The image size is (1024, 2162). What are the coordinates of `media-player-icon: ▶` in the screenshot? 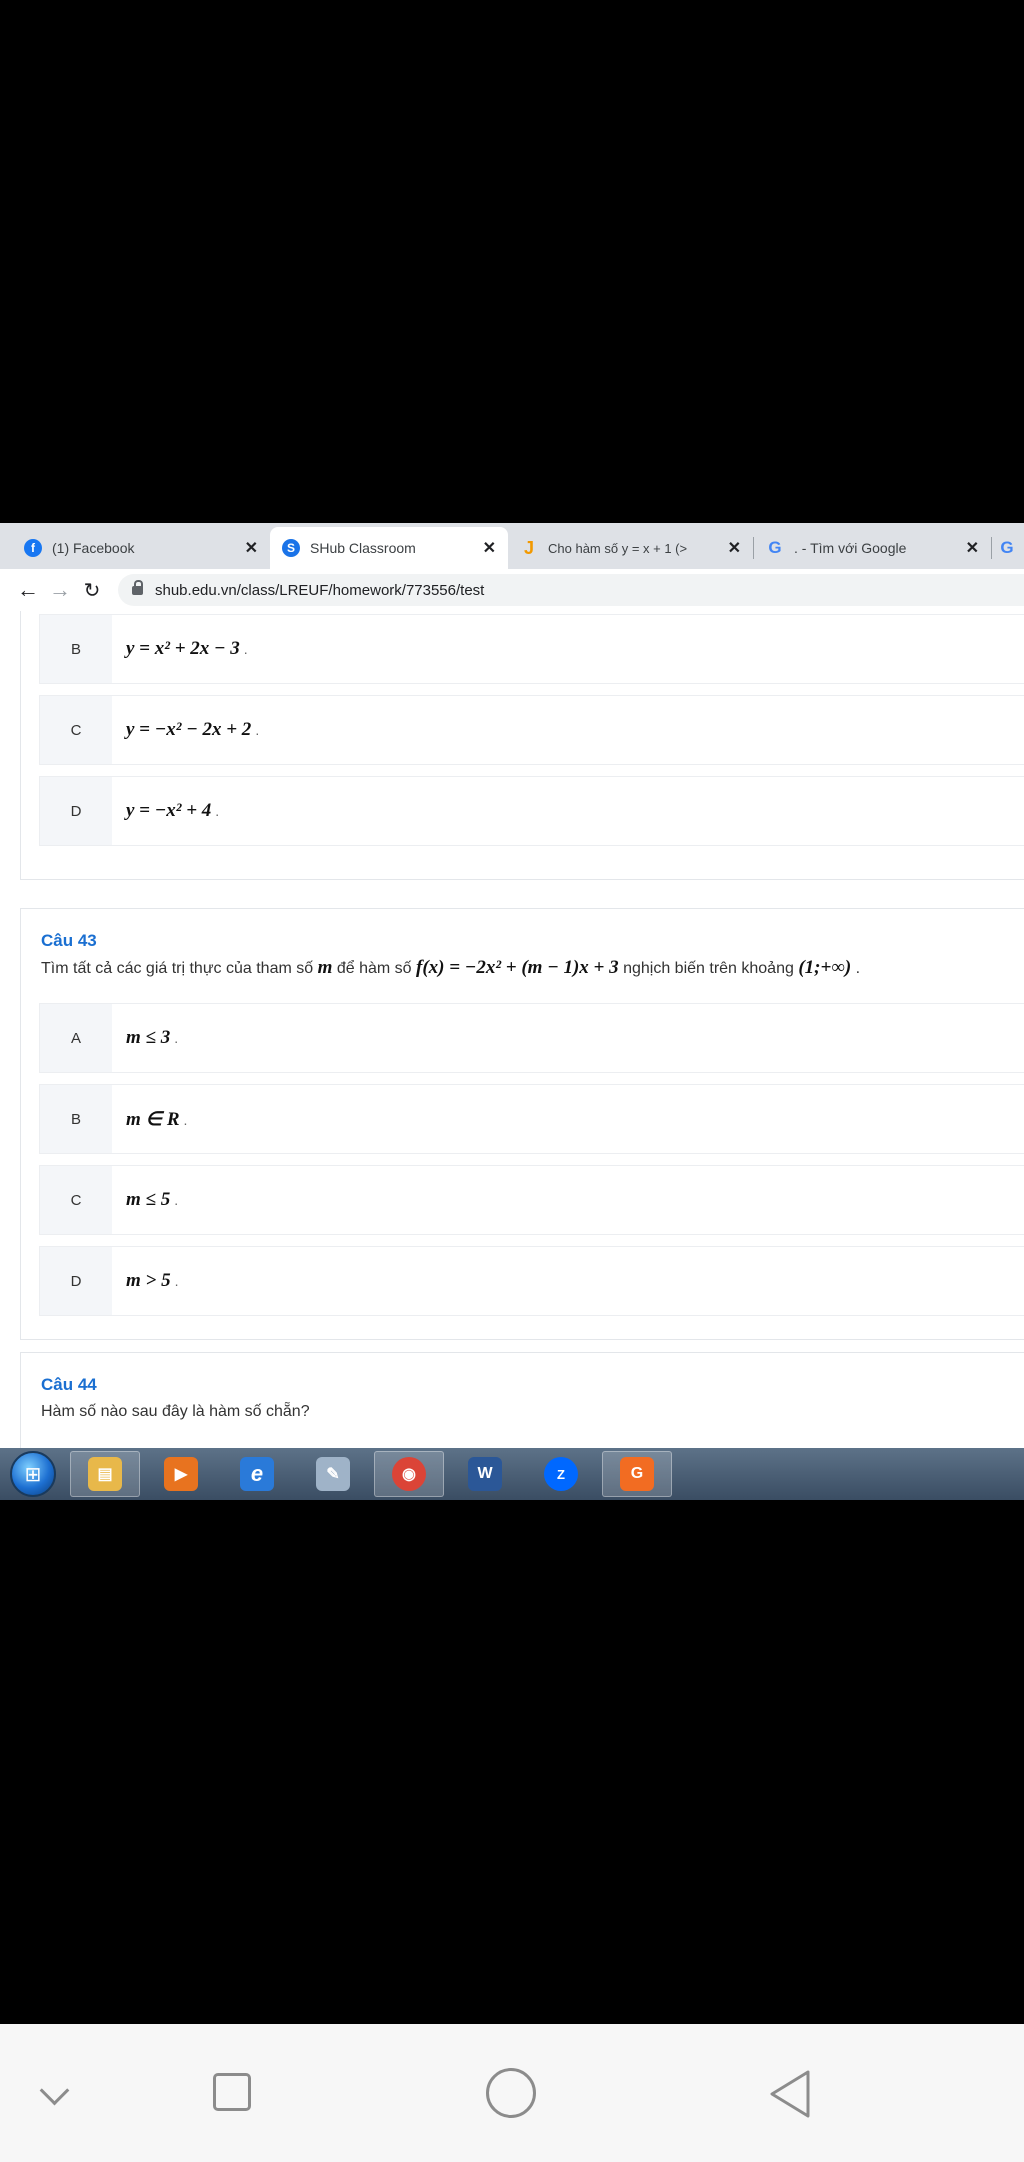 It's located at (181, 1474).